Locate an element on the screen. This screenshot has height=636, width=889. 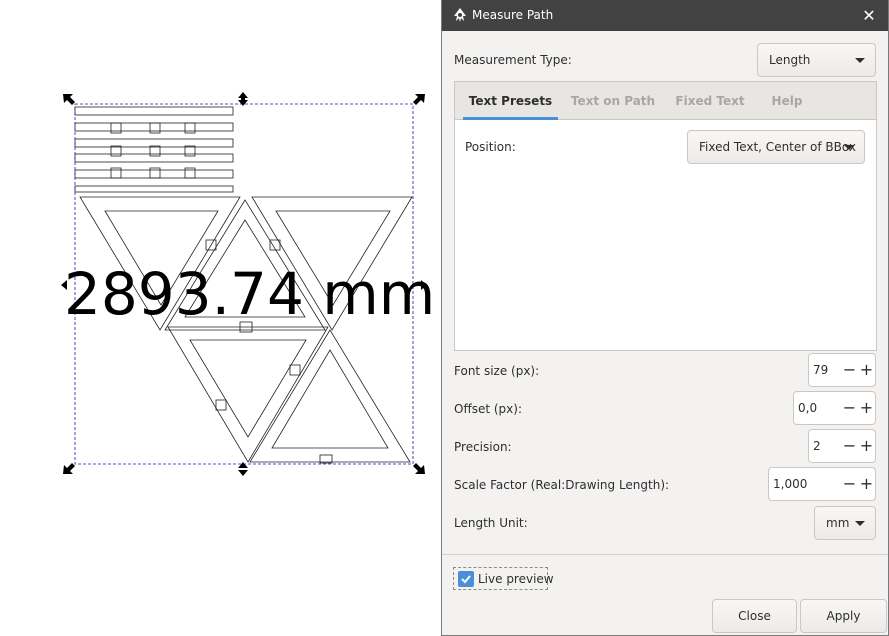
precision-spinner: 2 − + is located at coordinates (842, 446).